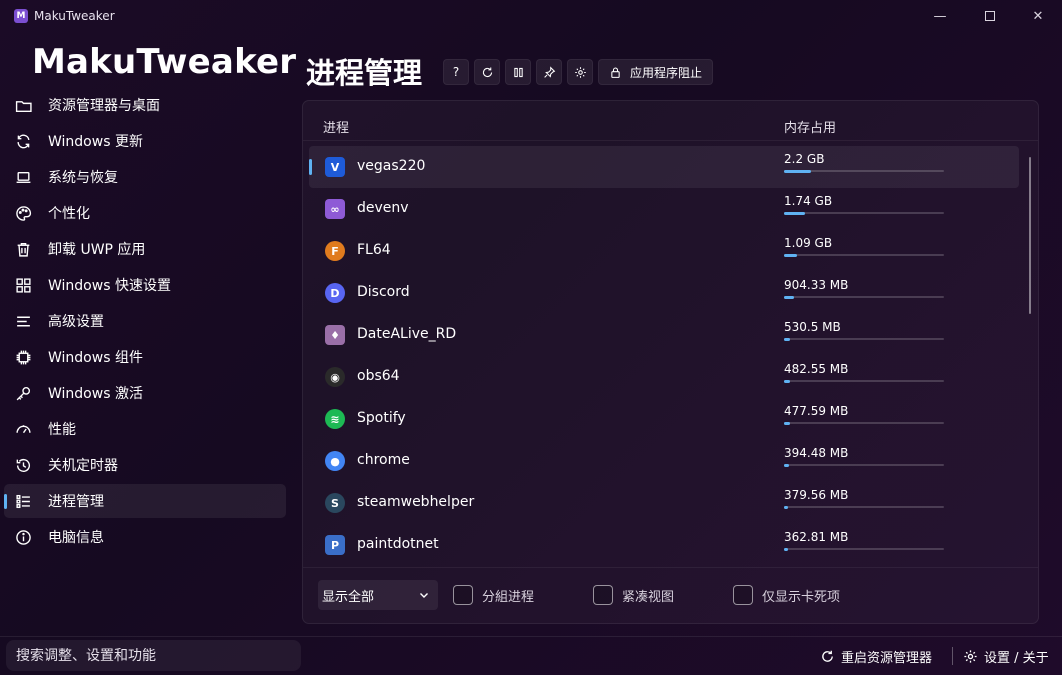  Describe the element at coordinates (816, 537) in the screenshot. I see `memory-value: 362.81 MB` at that location.